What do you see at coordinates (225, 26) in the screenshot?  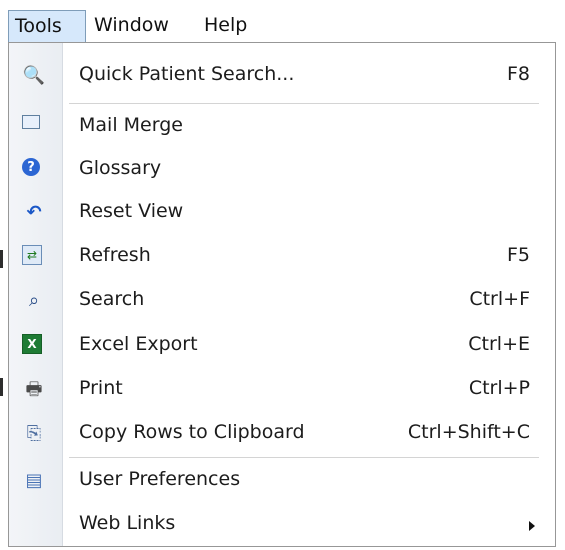 I see `menu-help: Help` at bounding box center [225, 26].